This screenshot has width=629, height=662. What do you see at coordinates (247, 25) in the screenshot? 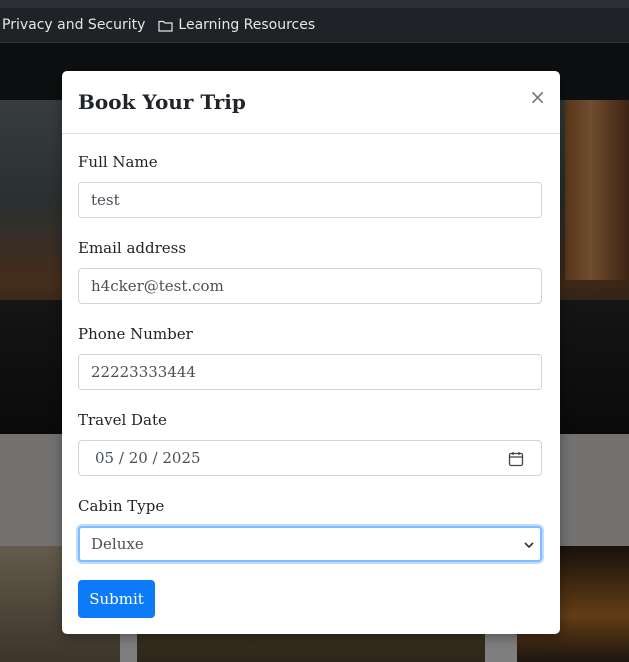
I see `bookmark-label: Learning Resources` at bounding box center [247, 25].